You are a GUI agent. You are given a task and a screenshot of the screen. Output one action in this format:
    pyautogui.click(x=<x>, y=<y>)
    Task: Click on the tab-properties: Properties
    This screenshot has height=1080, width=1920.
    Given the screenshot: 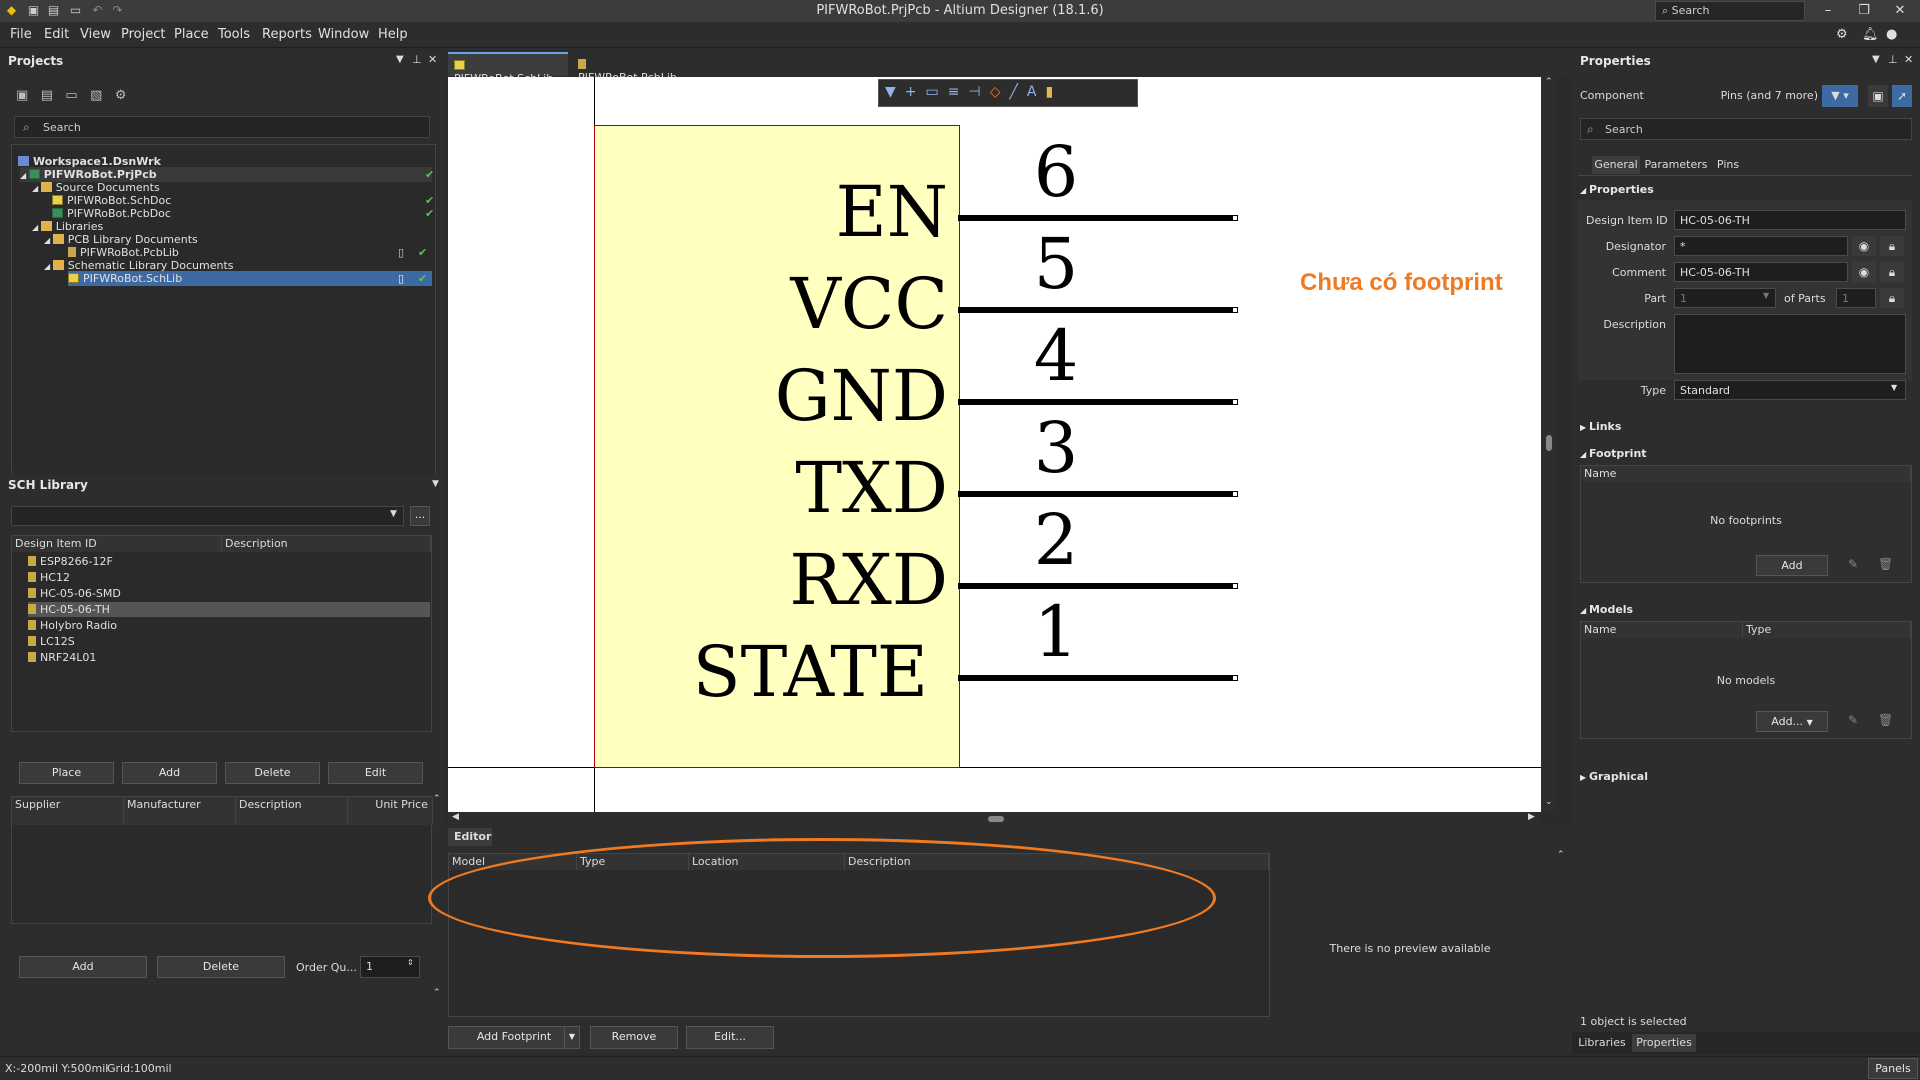 What is the action you would take?
    pyautogui.click(x=1664, y=1043)
    